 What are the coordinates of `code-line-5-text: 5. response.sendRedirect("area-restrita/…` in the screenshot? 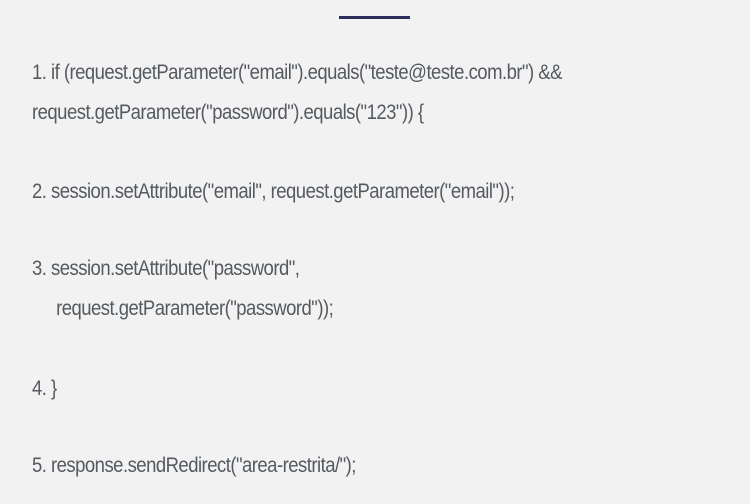 It's located at (194, 465).